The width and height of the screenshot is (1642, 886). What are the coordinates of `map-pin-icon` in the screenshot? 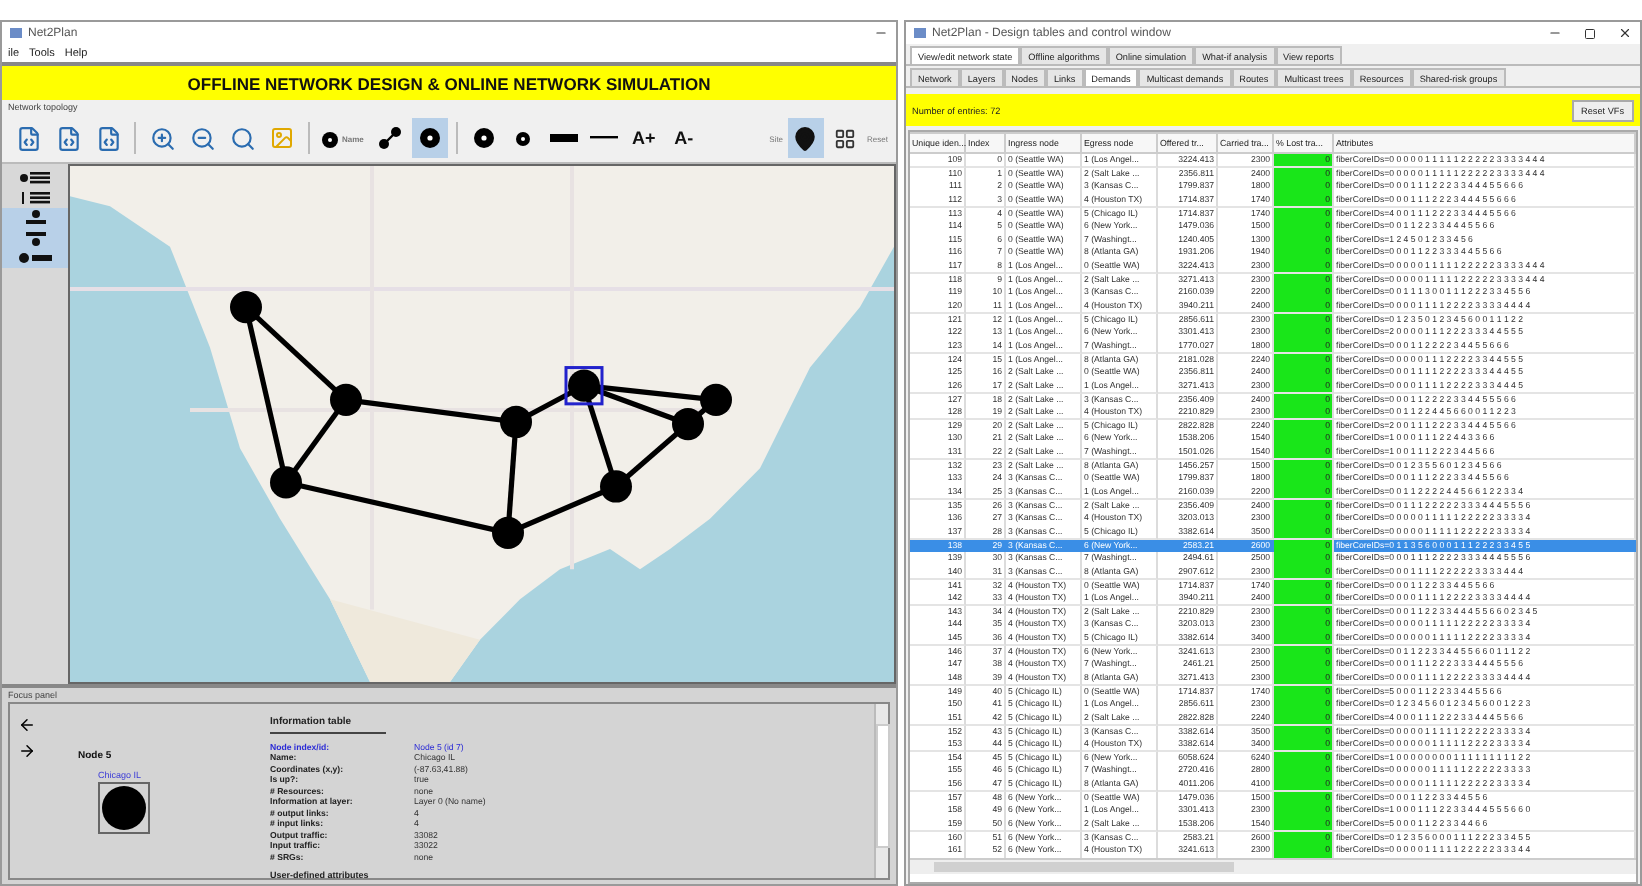 It's located at (805, 138).